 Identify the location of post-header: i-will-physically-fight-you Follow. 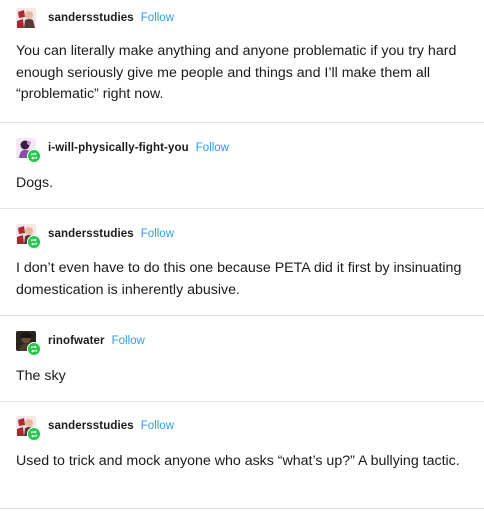
(122, 149).